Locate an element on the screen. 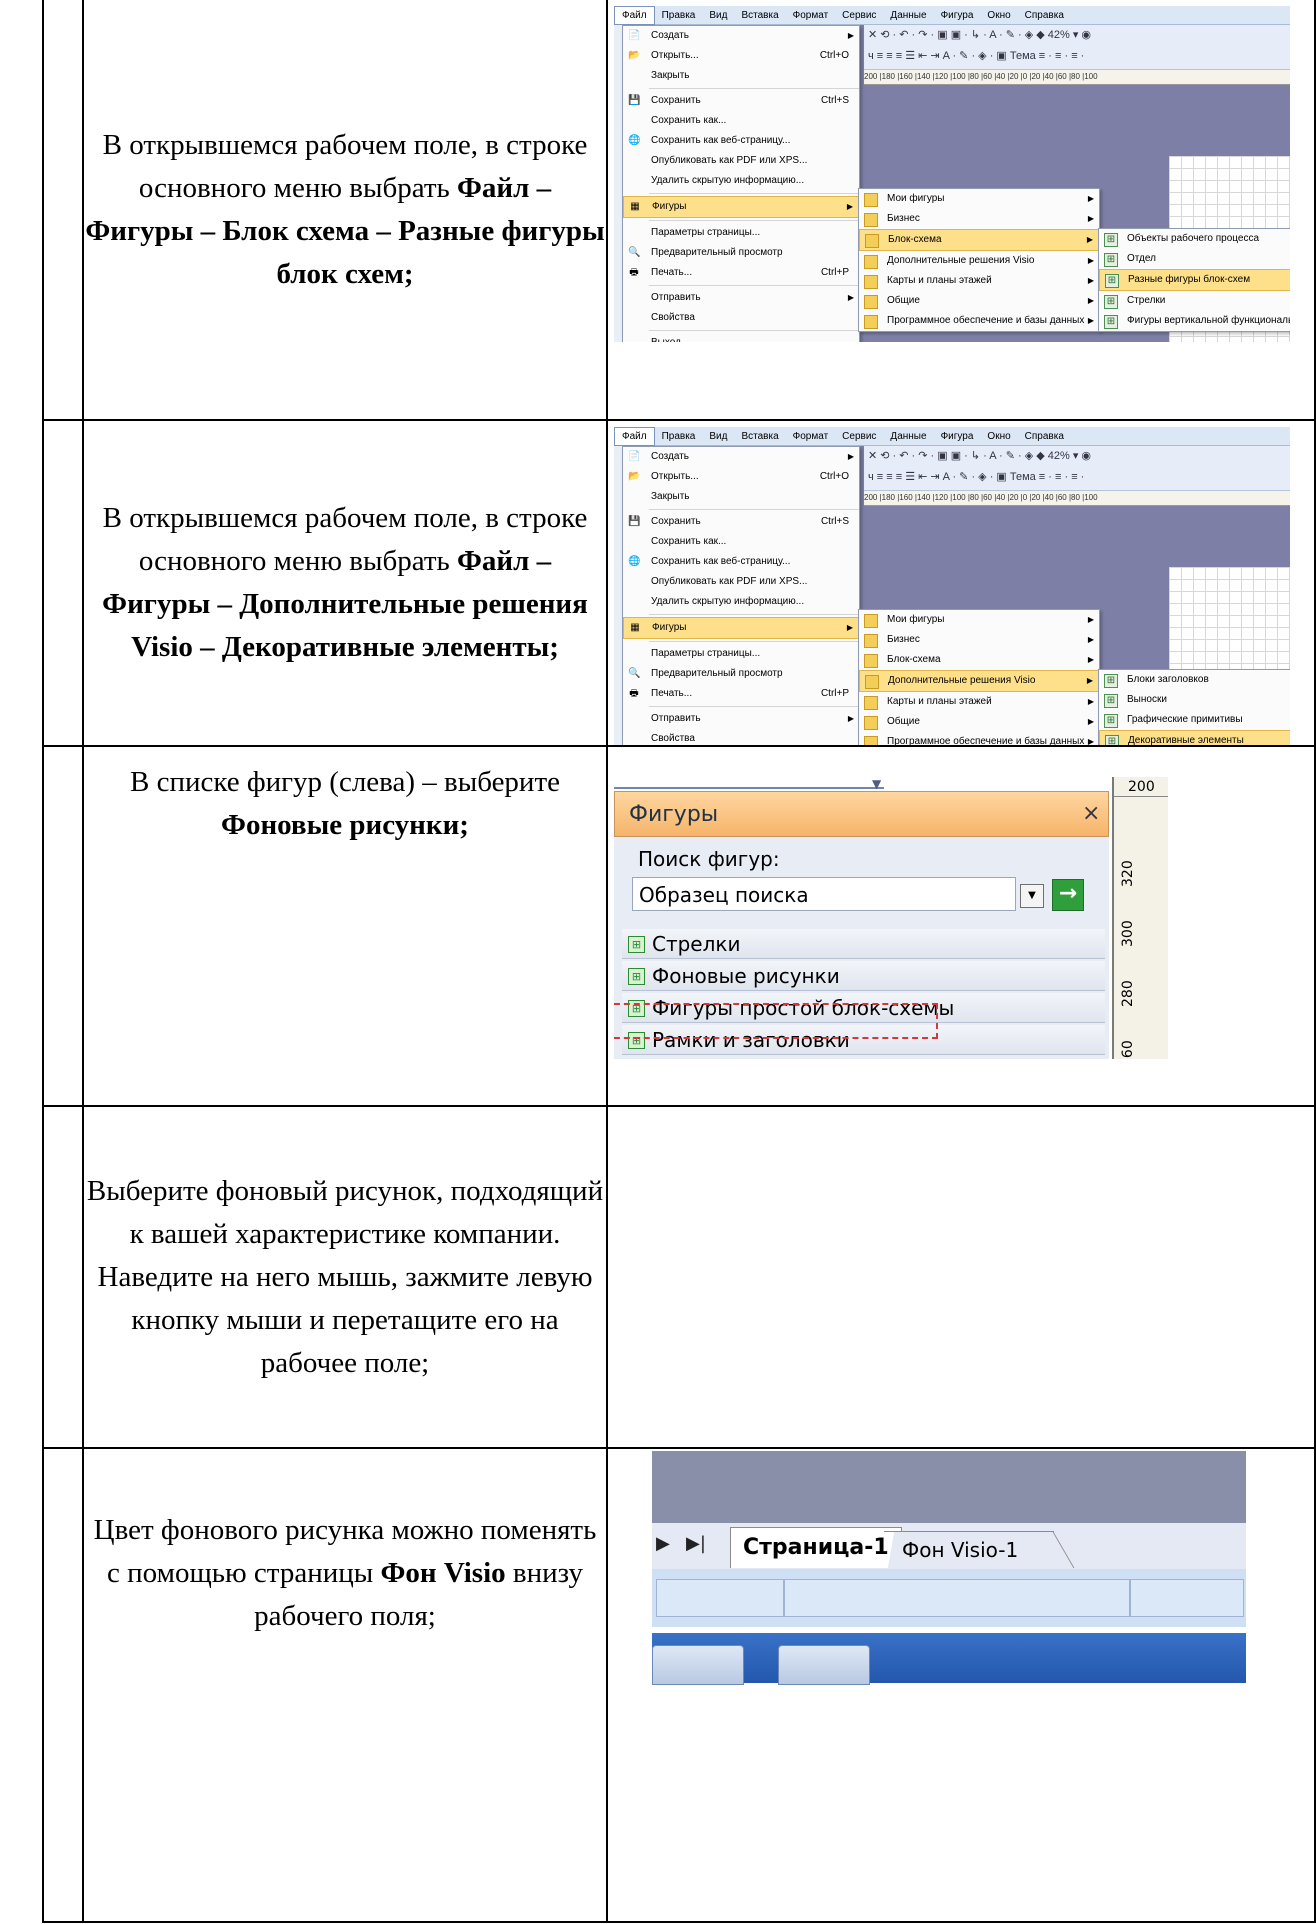 Image resolution: width=1316 pixels, height=1924 pixels. menu-item-label: Создать is located at coordinates (670, 456).